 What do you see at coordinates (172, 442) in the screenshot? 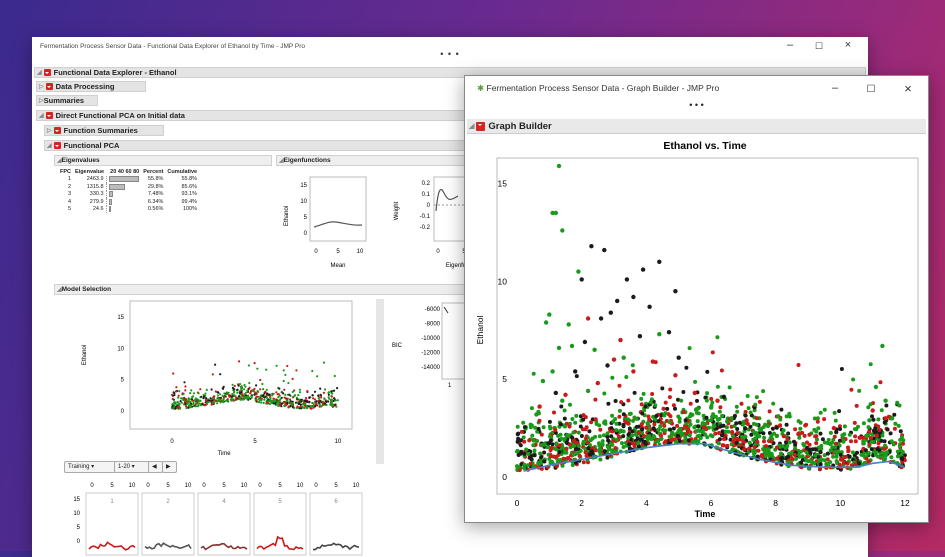
I see `tick-label: 0` at bounding box center [172, 442].